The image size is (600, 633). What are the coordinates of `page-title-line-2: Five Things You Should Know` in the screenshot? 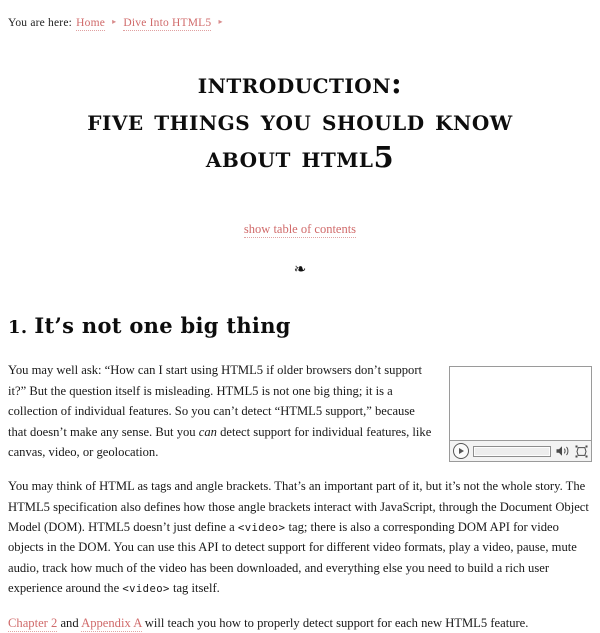 It's located at (300, 120).